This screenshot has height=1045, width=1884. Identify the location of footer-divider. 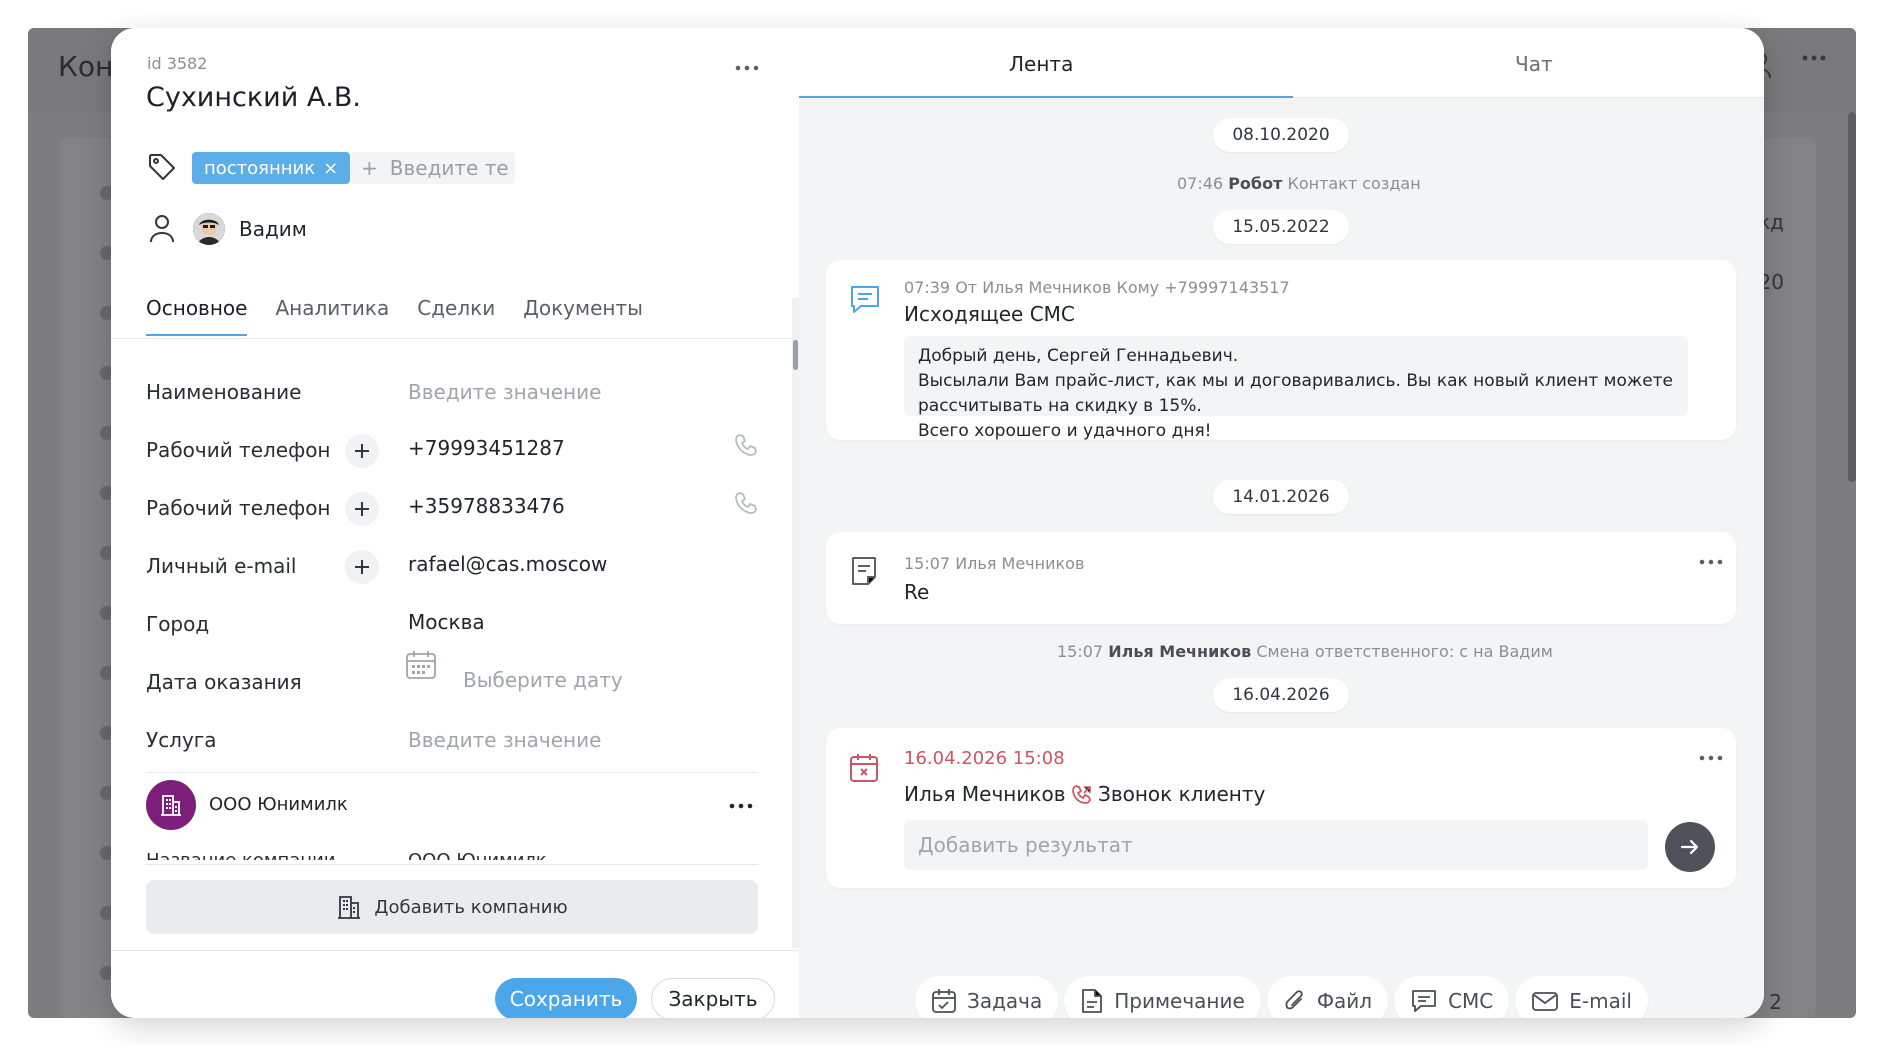
(455, 950).